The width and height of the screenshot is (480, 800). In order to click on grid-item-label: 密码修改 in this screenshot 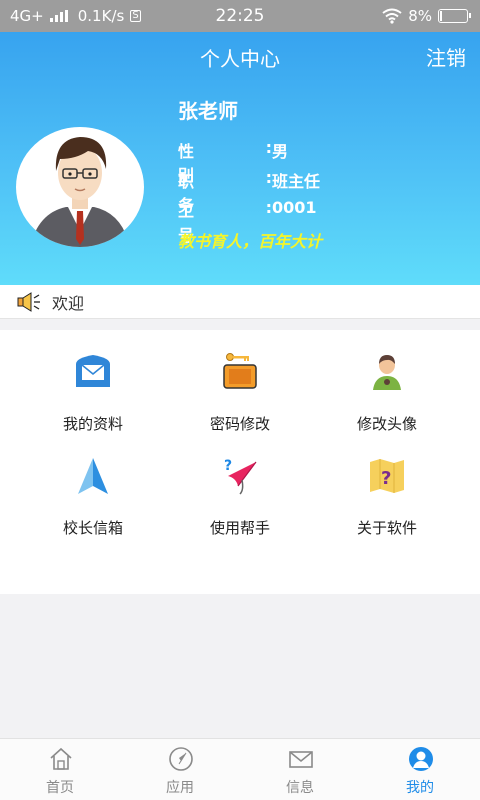, I will do `click(239, 424)`.